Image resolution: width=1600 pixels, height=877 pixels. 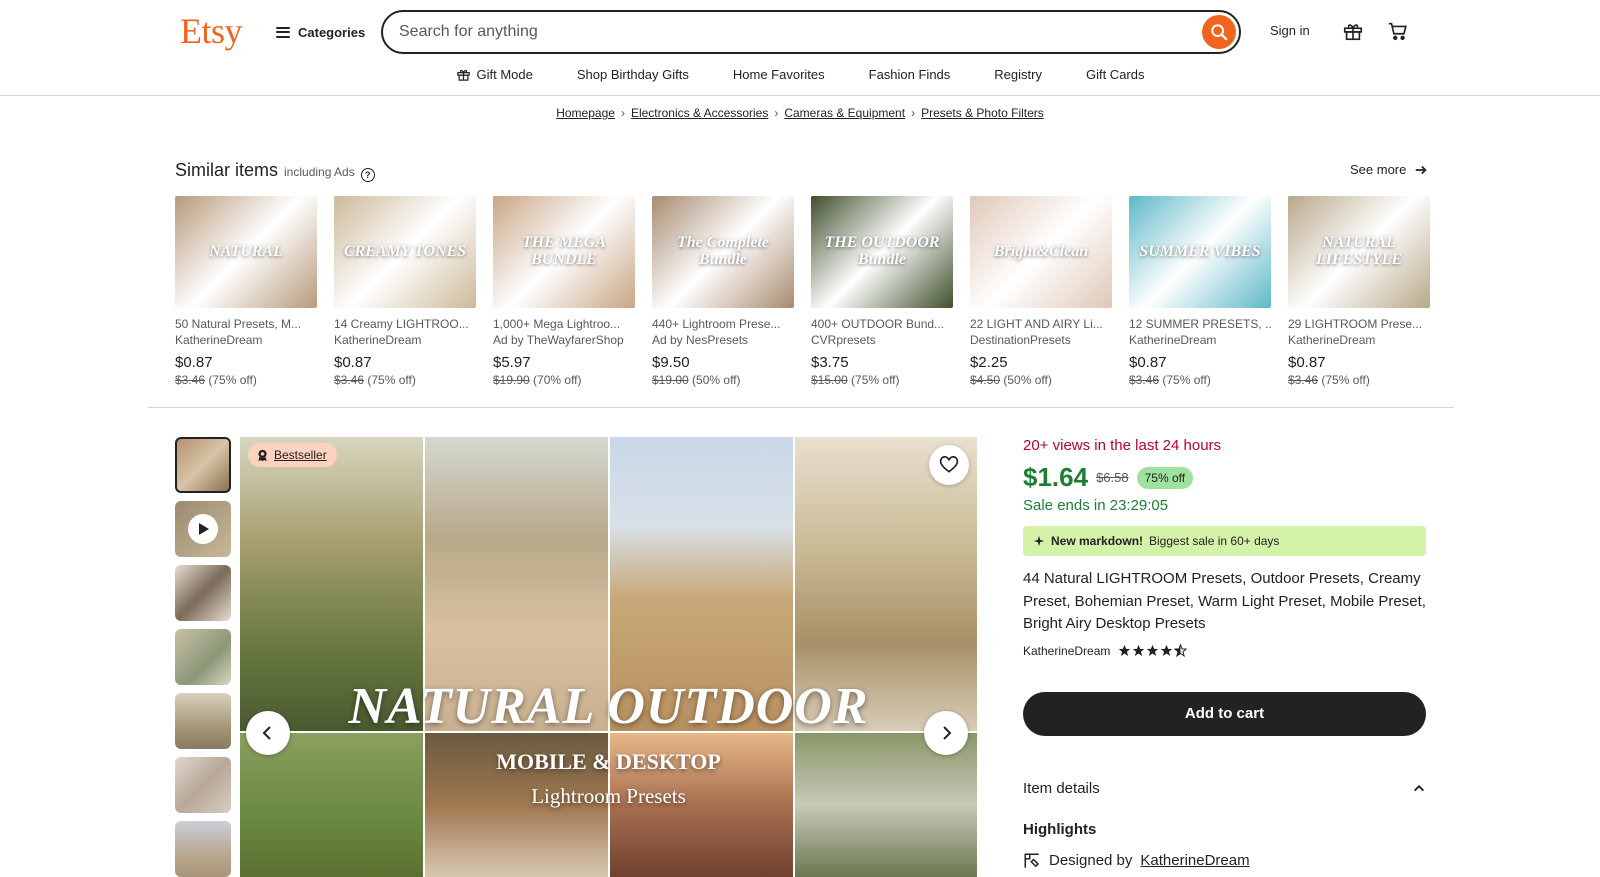 What do you see at coordinates (633, 74) in the screenshot?
I see `nav-birthday-gifts: Shop Birthday Gifts` at bounding box center [633, 74].